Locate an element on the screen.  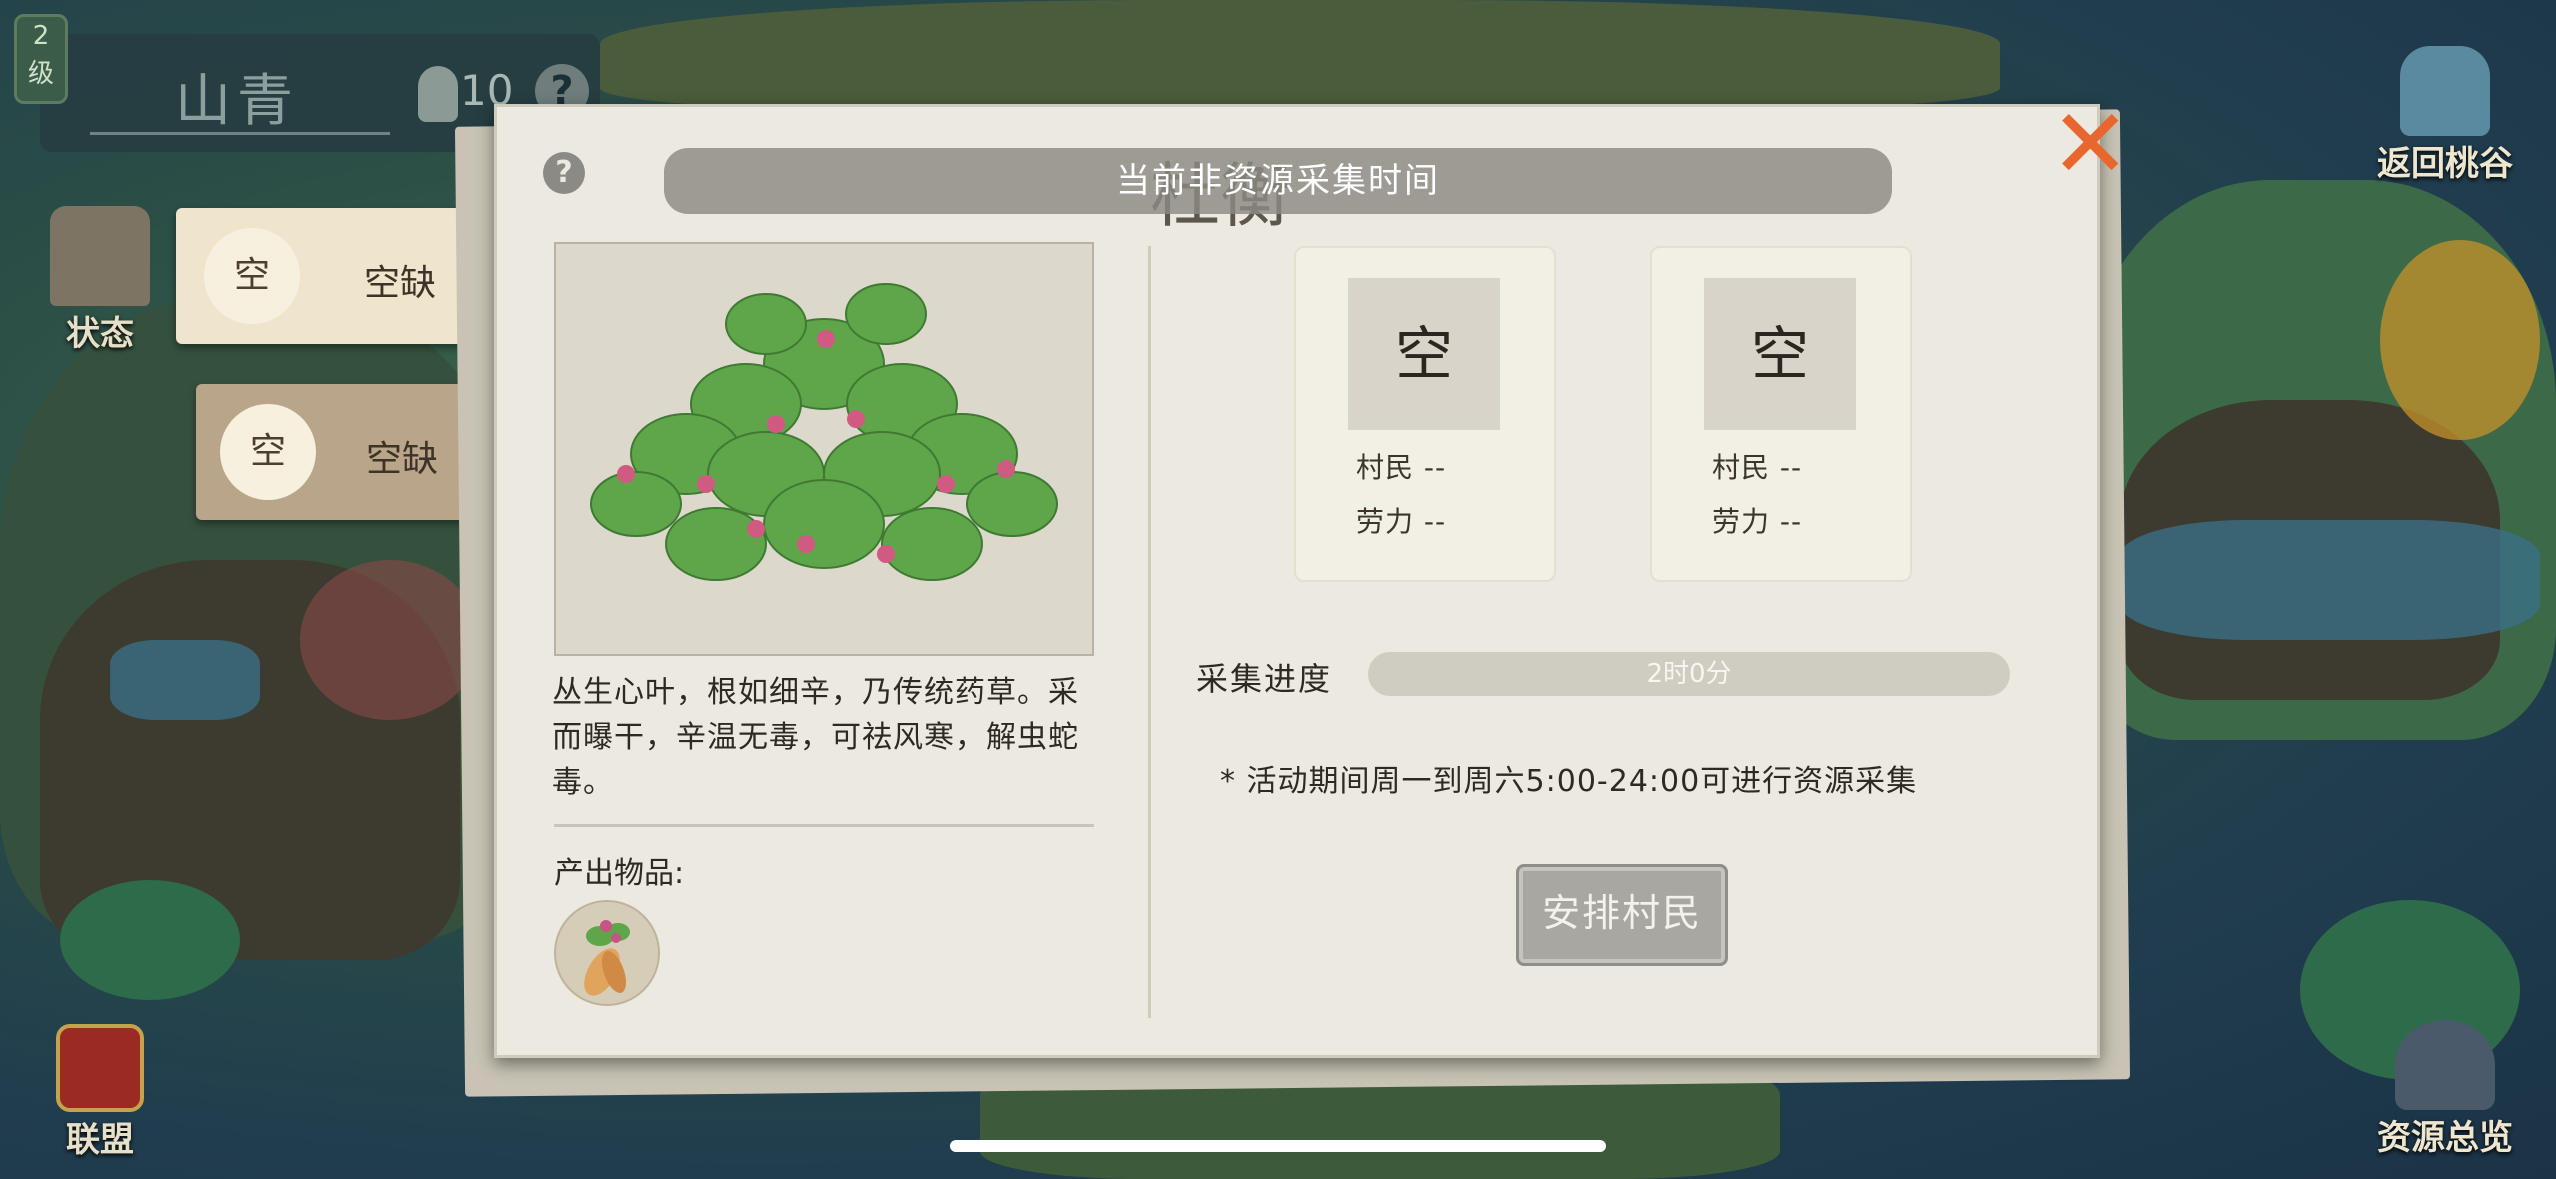
dialog-divider is located at coordinates (1149, 632).